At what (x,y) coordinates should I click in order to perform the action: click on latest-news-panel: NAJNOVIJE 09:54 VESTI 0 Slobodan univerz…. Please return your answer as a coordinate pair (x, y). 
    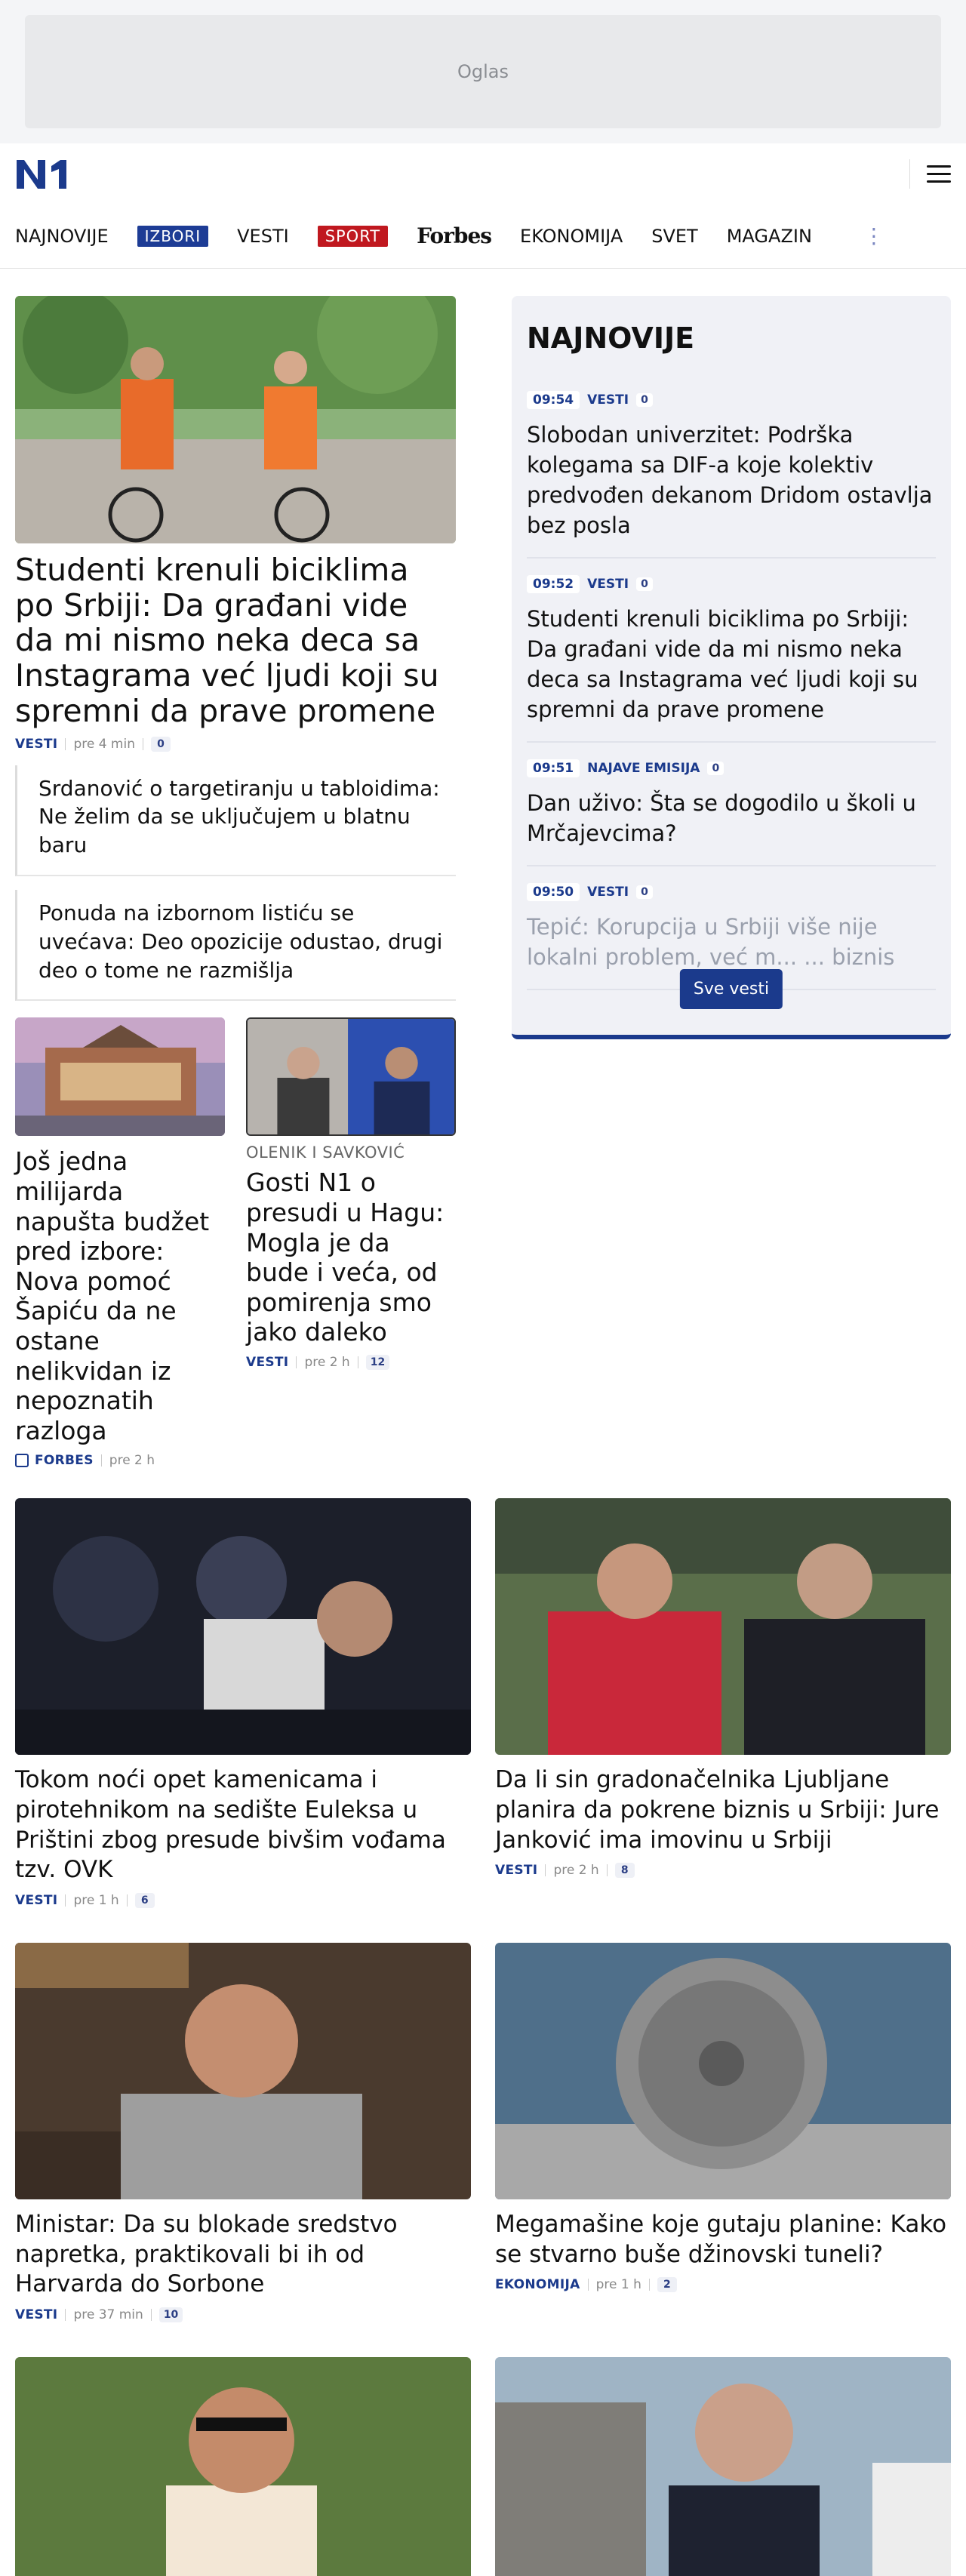
    Looking at the image, I should click on (731, 667).